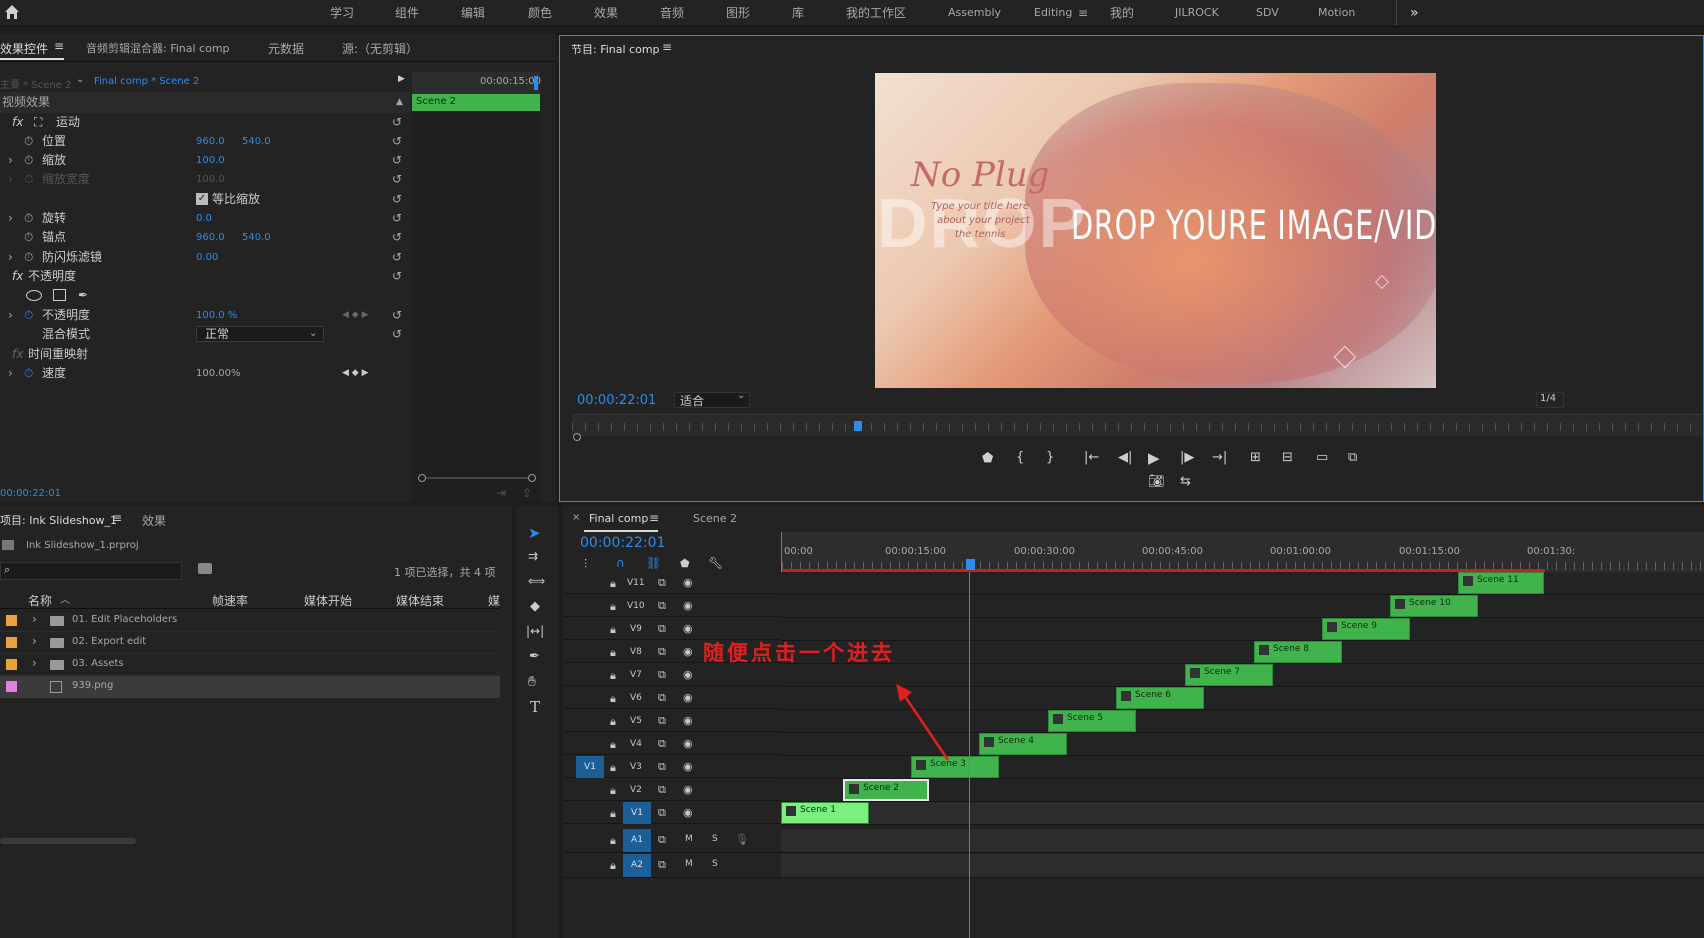  What do you see at coordinates (1242, 606) in the screenshot?
I see `track-lane-v10` at bounding box center [1242, 606].